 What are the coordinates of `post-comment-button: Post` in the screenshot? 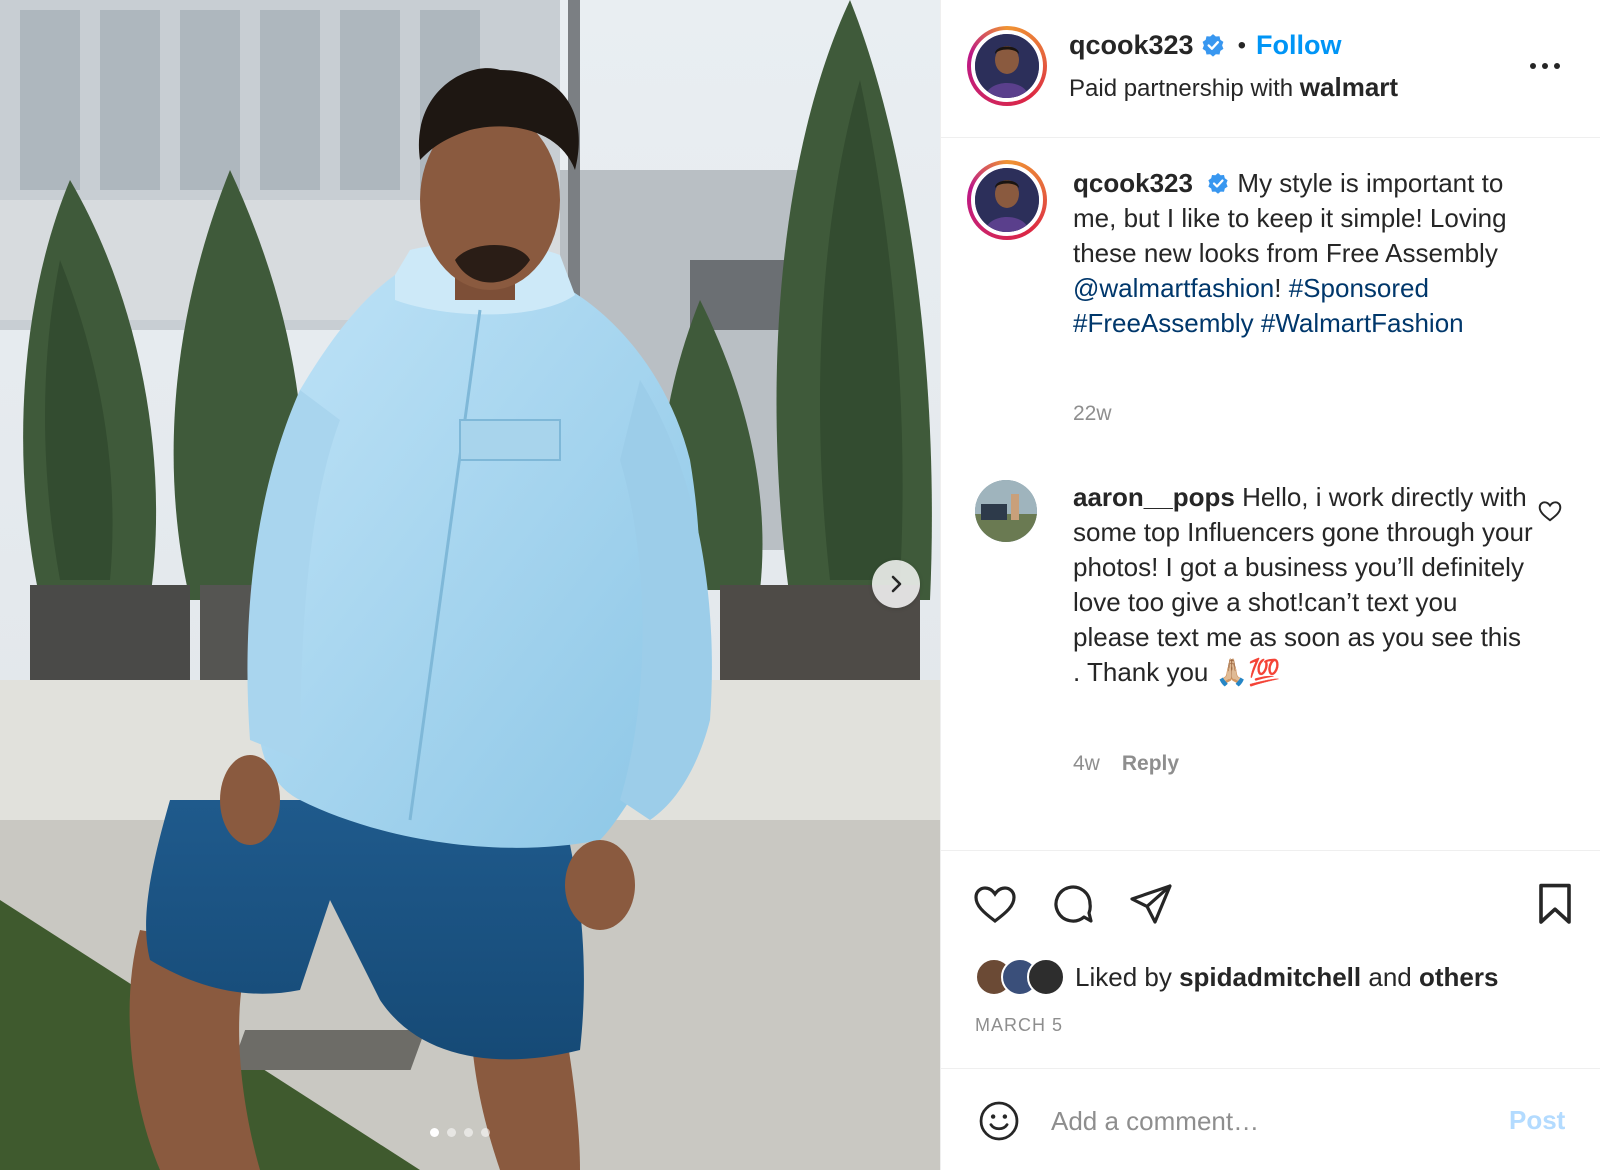 It's located at (1537, 1120).